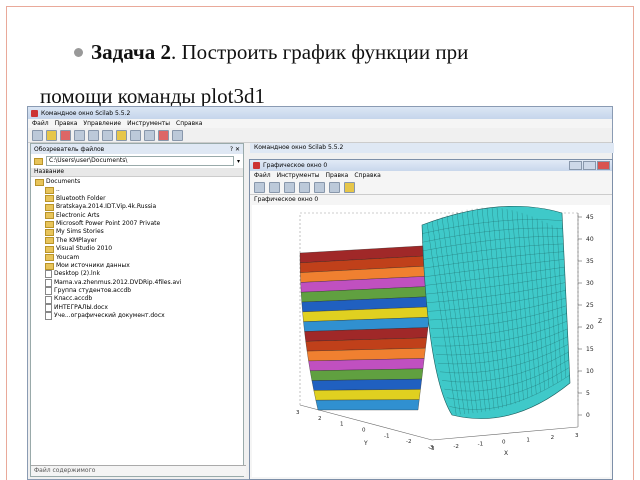 This screenshot has width=640, height=480. Describe the element at coordinates (63, 181) in the screenshot. I see `file-list-item-label: Documents` at that location.